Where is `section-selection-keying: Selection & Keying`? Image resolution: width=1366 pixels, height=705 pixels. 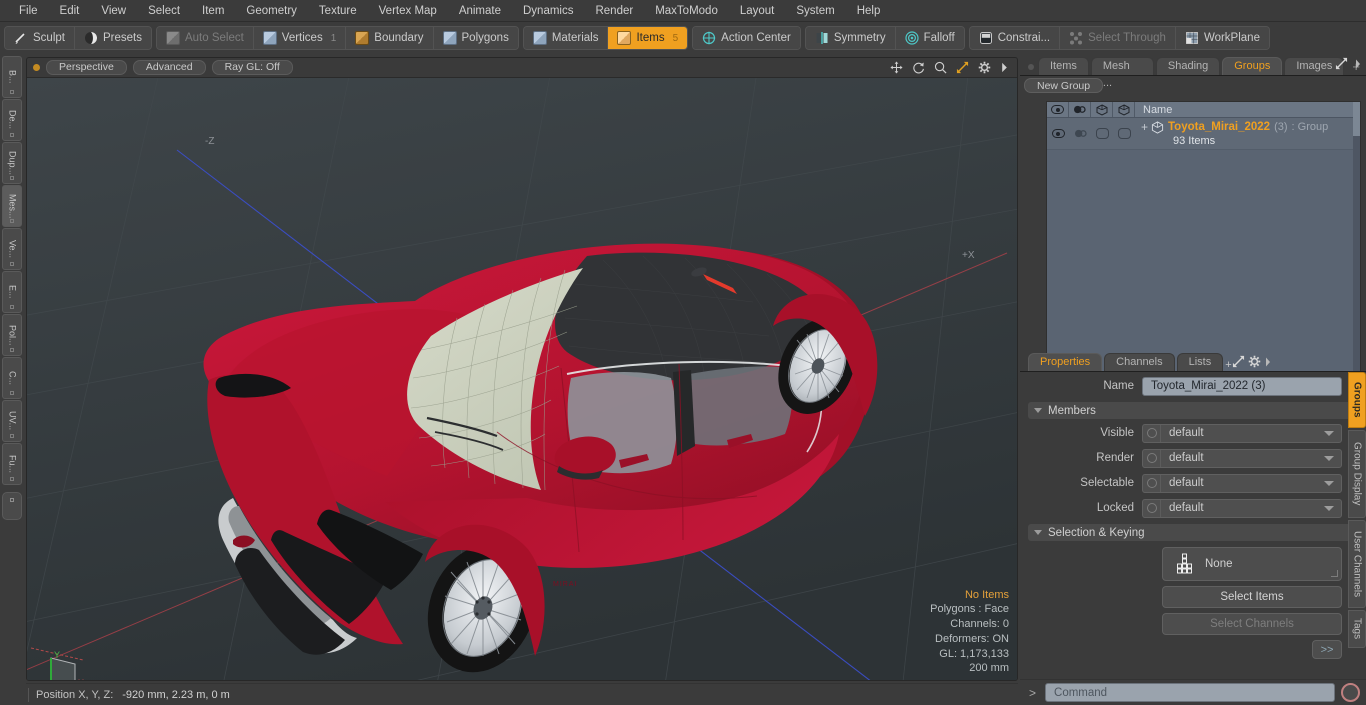
section-selection-keying: Selection & Keying is located at coordinates (1193, 532).